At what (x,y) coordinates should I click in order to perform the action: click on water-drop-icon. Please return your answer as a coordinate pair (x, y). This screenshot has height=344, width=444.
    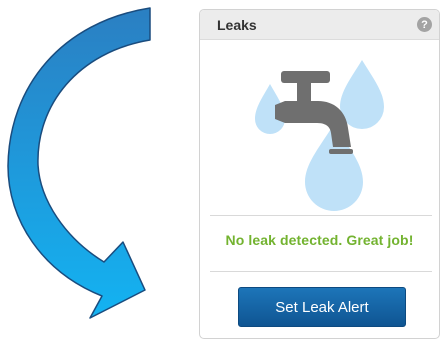
    Looking at the image, I should click on (362, 94).